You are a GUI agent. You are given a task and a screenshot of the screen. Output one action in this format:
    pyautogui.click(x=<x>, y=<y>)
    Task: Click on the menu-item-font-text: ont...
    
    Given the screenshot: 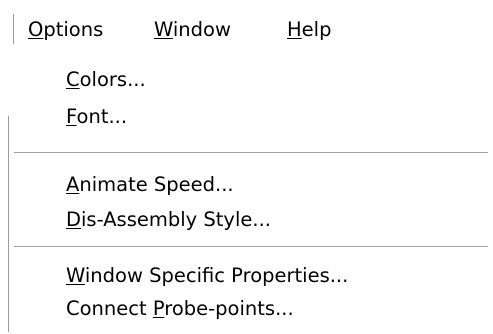 What is the action you would take?
    pyautogui.click(x=102, y=116)
    